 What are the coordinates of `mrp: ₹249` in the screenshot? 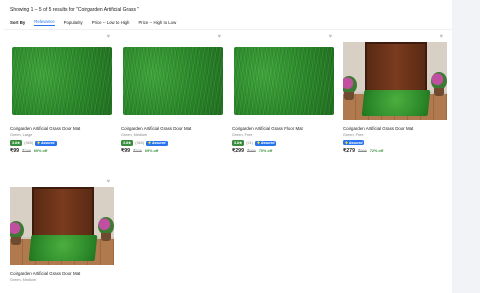 It's located at (26, 151).